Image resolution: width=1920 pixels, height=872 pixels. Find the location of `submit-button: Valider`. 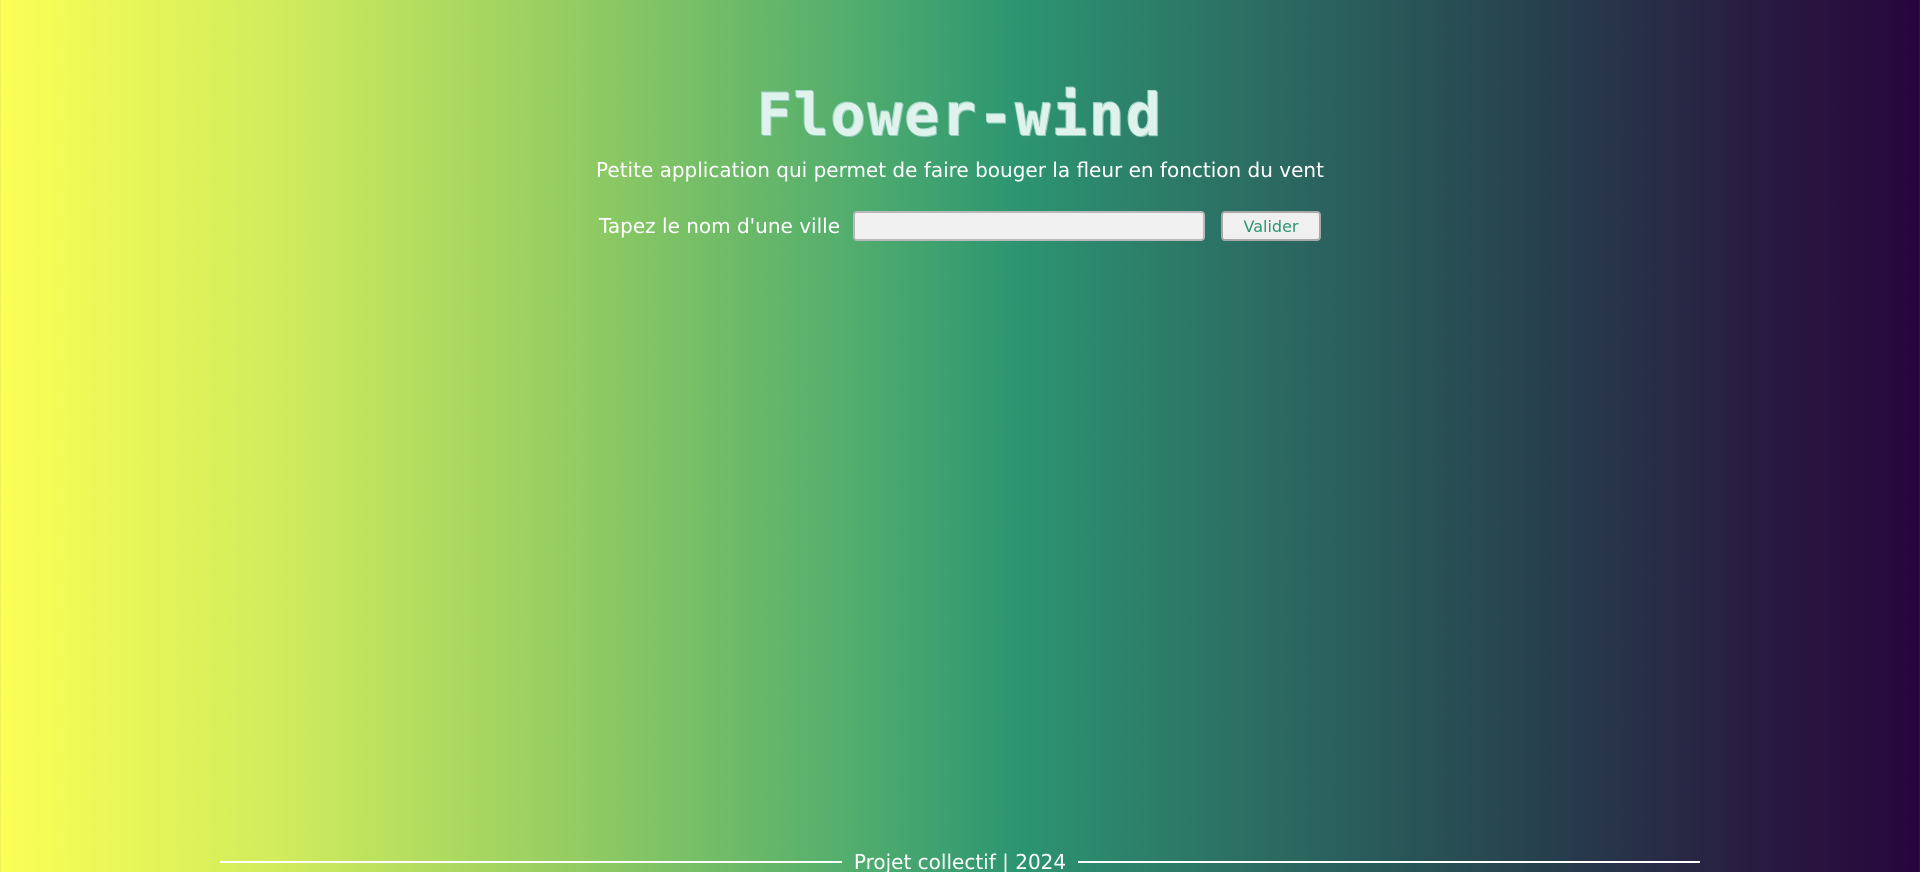

submit-button: Valider is located at coordinates (1271, 226).